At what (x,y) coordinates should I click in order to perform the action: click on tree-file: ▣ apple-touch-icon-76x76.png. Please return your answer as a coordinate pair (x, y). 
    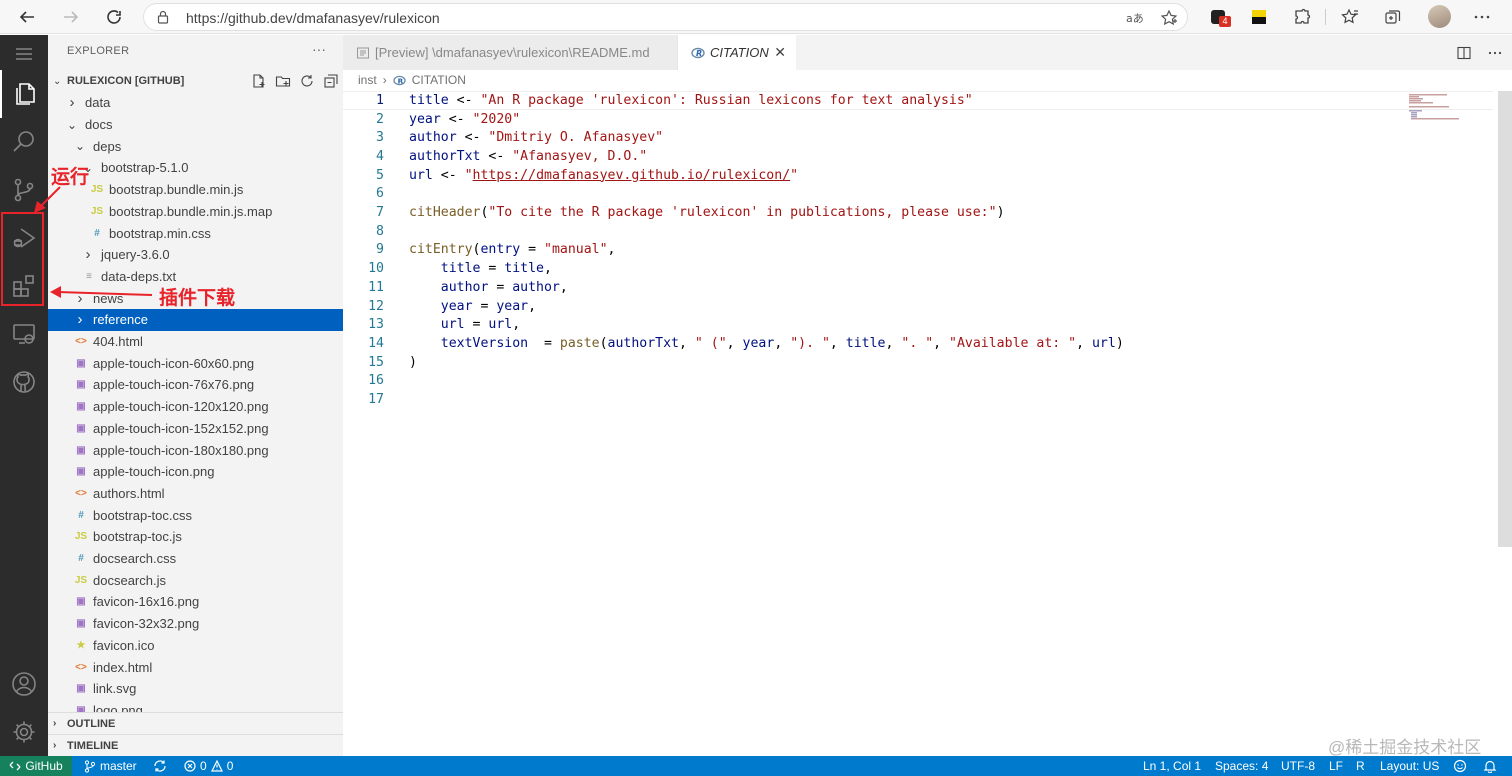
    Looking at the image, I should click on (195, 385).